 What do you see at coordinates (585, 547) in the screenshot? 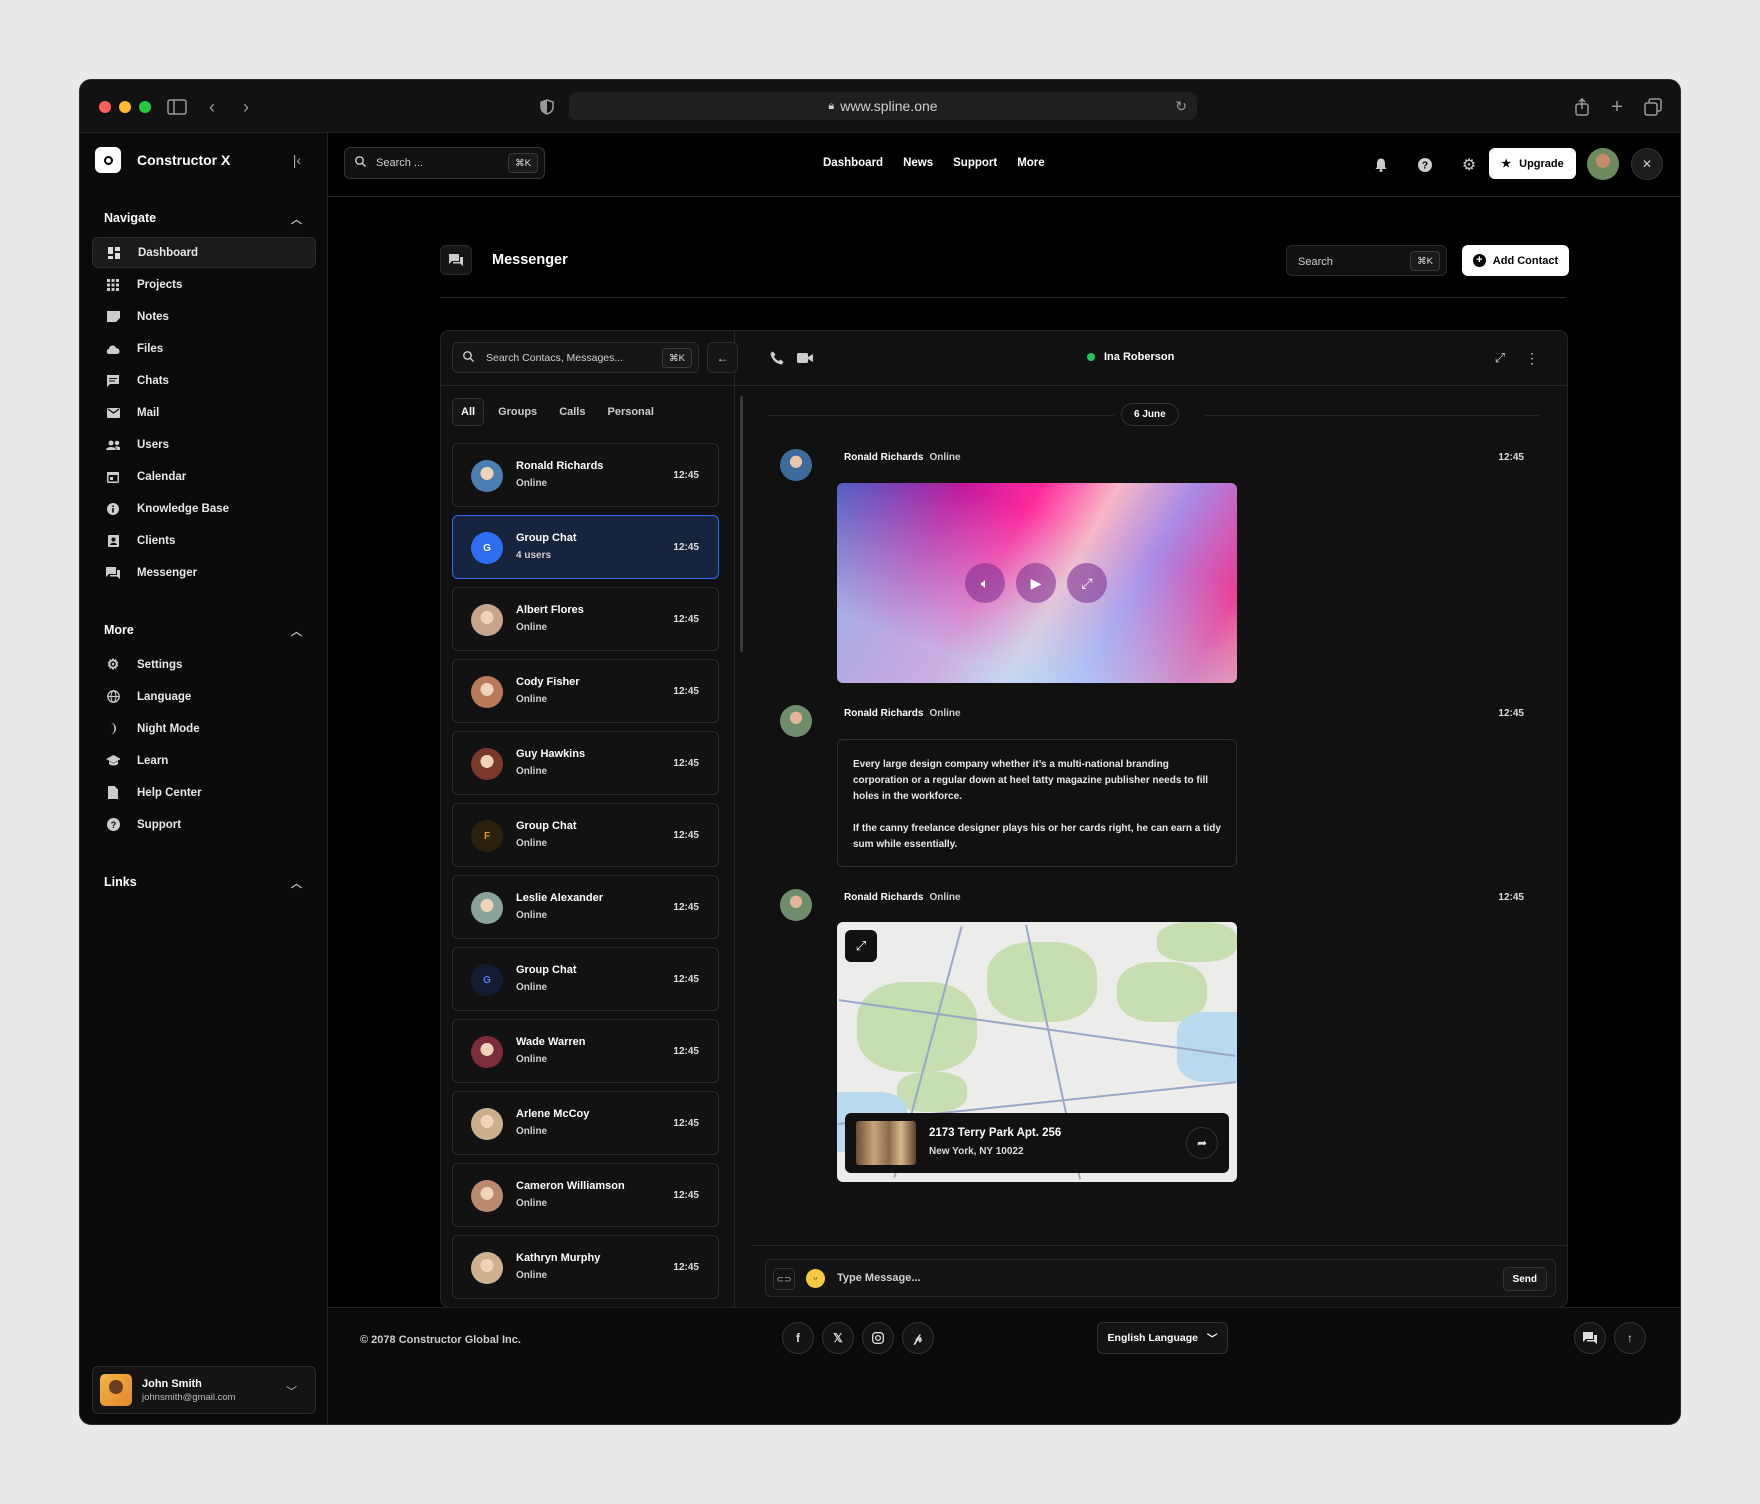
I see `contact-item: G Group Chat 4 users 12:45` at bounding box center [585, 547].